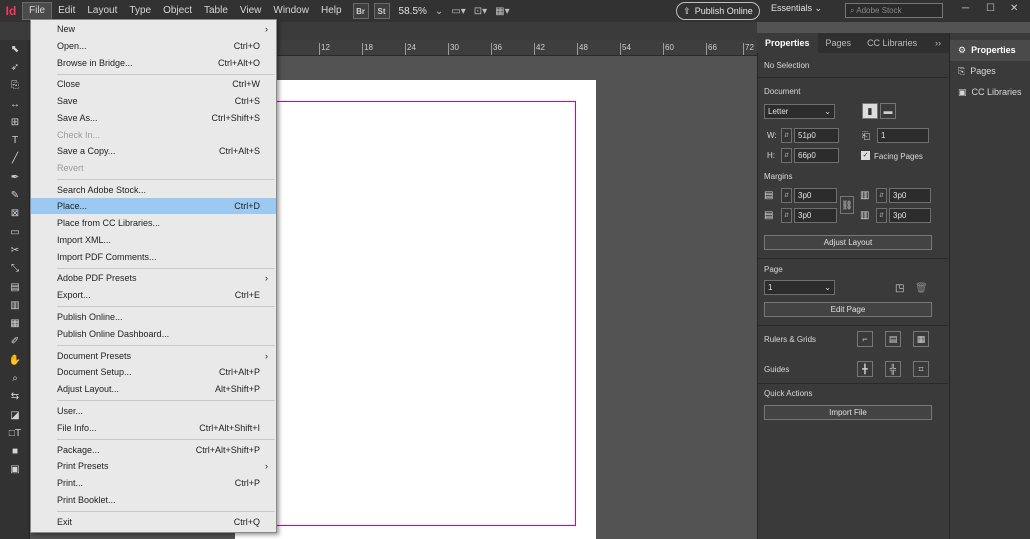 This screenshot has height=539, width=1030. I want to click on formatting-affects-icon: □T, so click(15, 433).